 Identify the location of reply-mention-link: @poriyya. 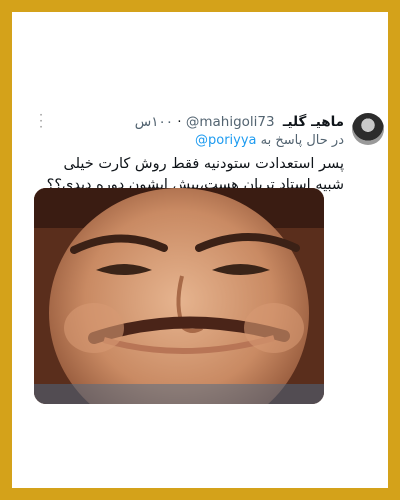
(226, 140).